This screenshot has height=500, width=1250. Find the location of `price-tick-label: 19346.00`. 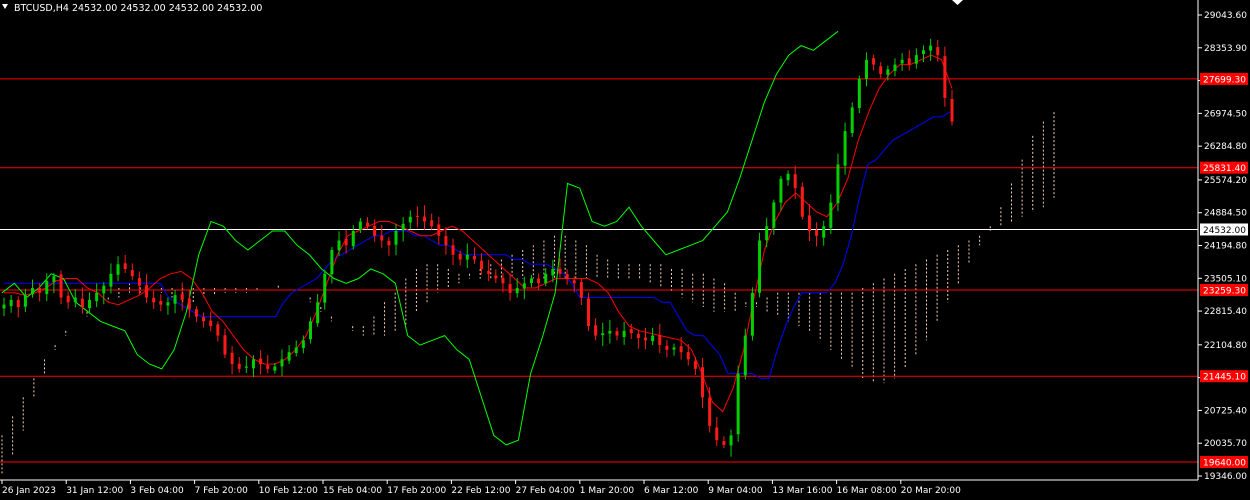

price-tick-label: 19346.00 is located at coordinates (1225, 477).